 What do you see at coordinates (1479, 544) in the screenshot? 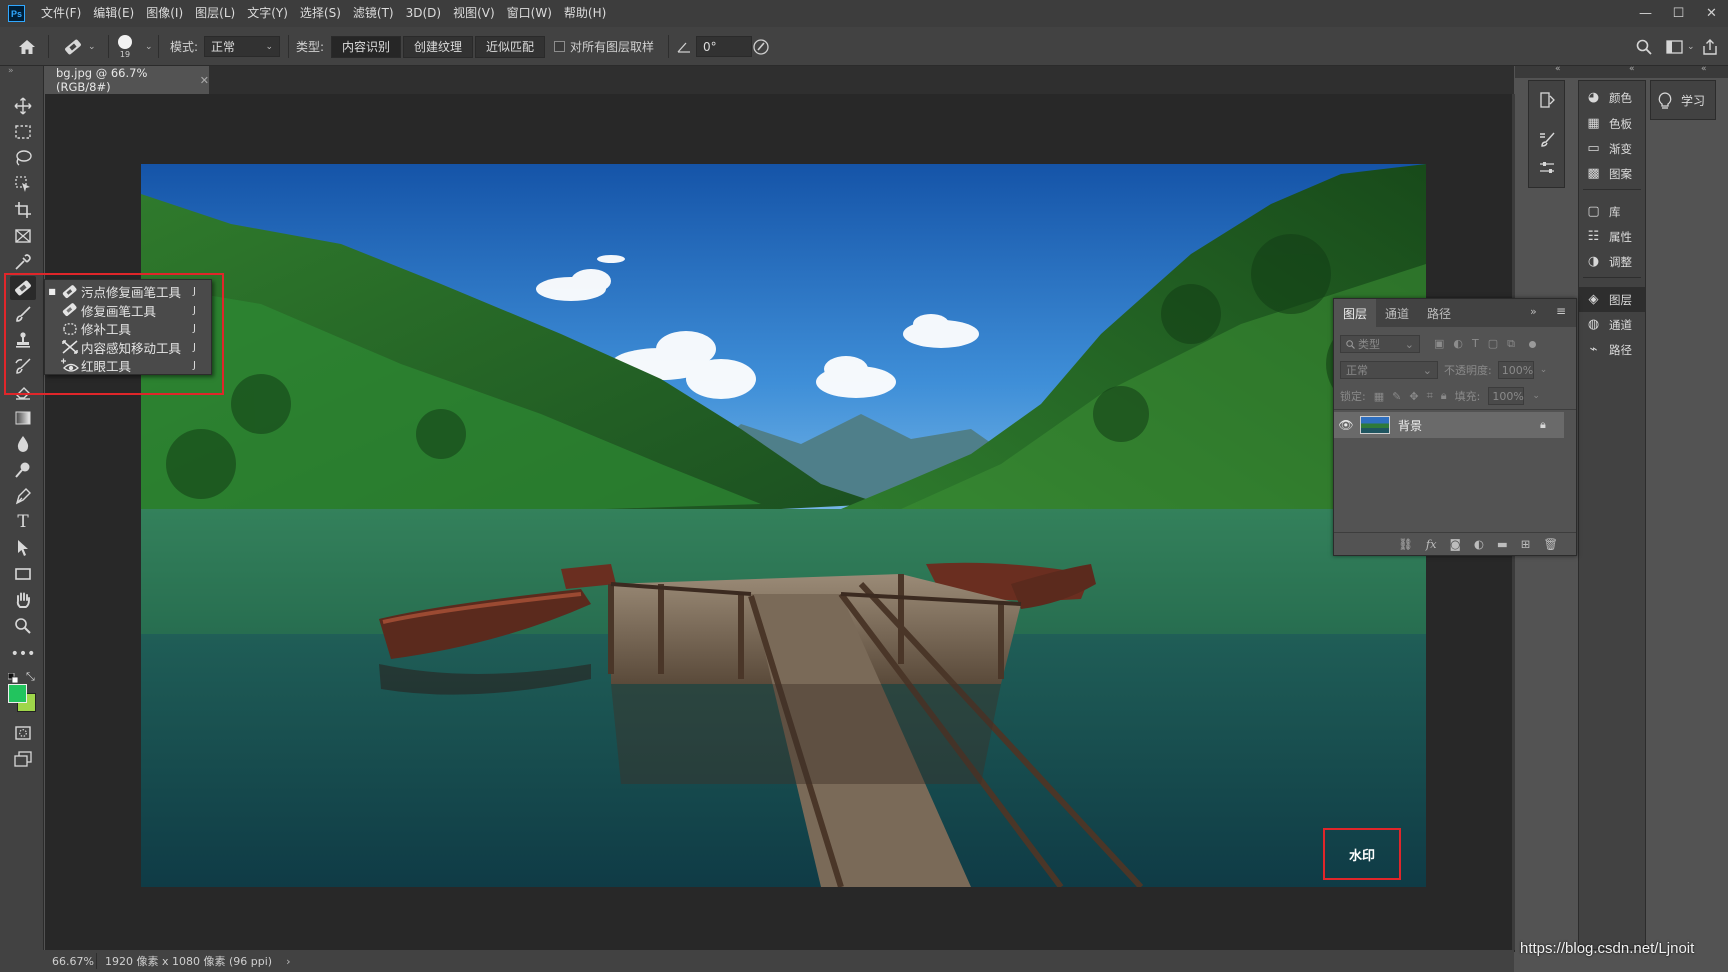
I see `adjustment-layer-icon: ◐` at bounding box center [1479, 544].